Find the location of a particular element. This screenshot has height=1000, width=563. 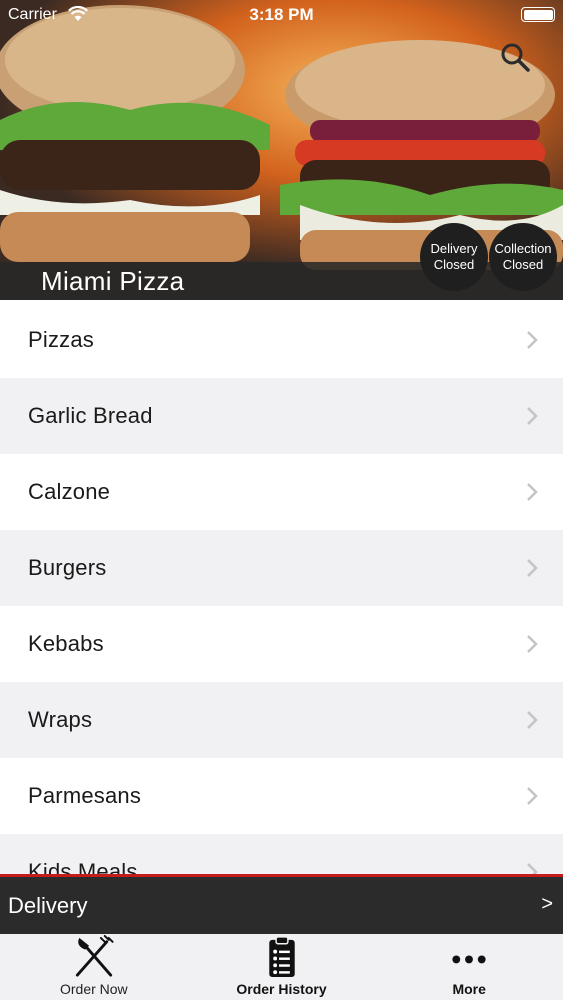

collection-status-line1: Collection is located at coordinates (523, 248).